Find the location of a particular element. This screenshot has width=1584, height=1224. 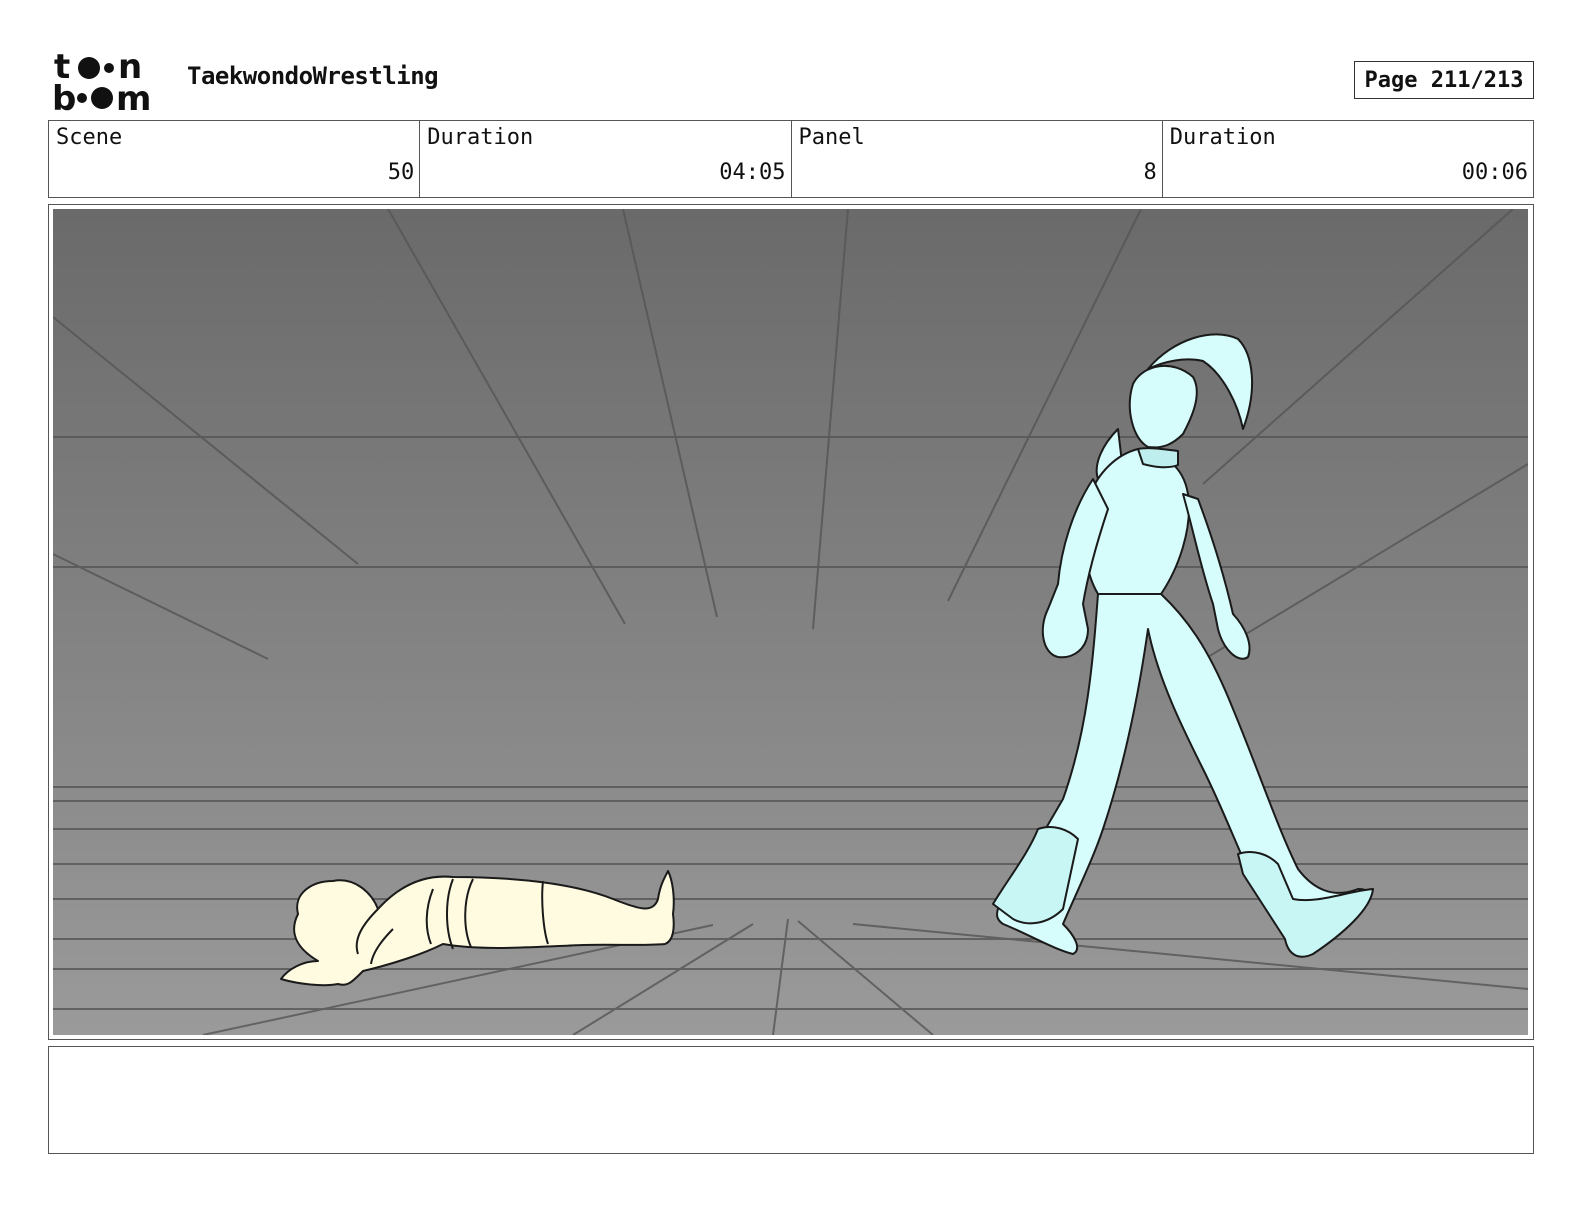

svg-text: m is located at coordinates (133, 95).